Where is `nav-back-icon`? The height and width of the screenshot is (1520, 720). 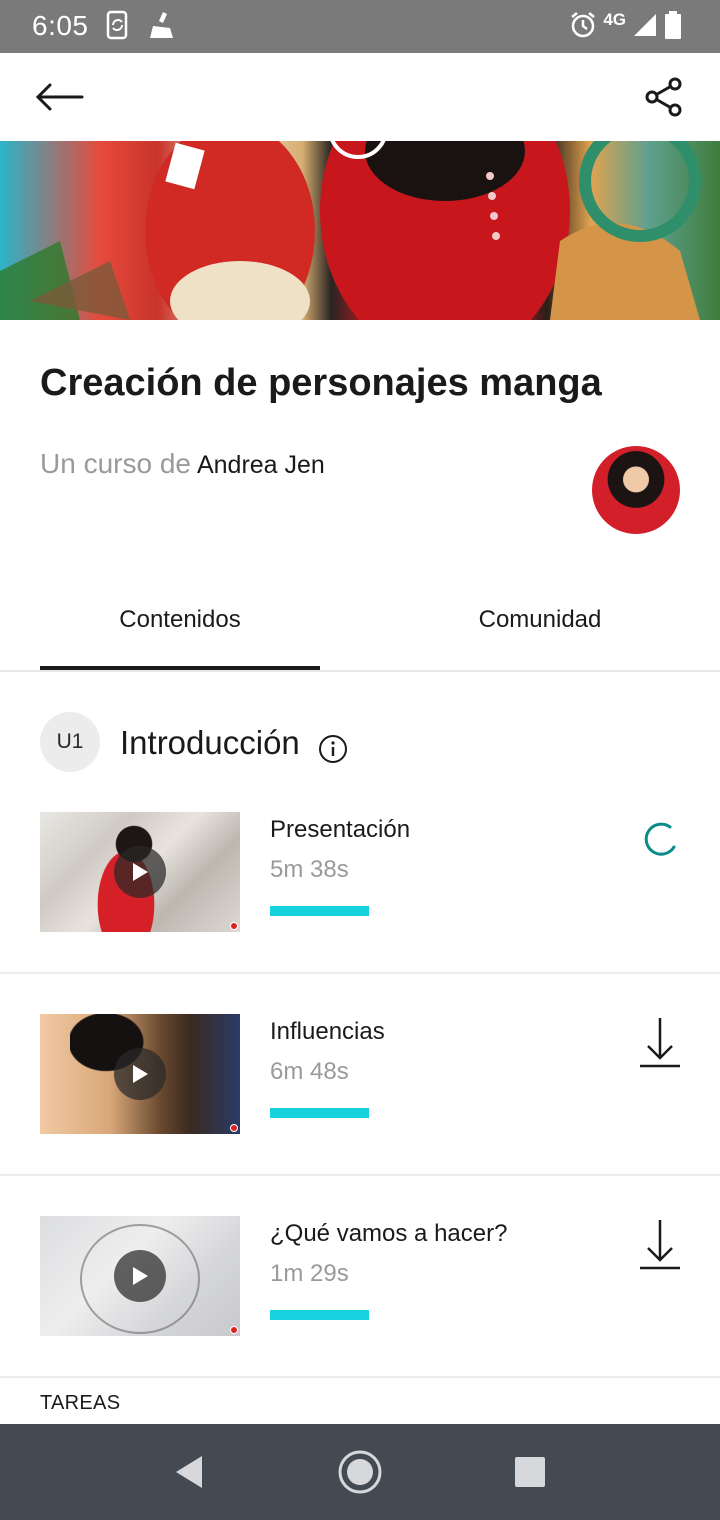 nav-back-icon is located at coordinates (189, 1472).